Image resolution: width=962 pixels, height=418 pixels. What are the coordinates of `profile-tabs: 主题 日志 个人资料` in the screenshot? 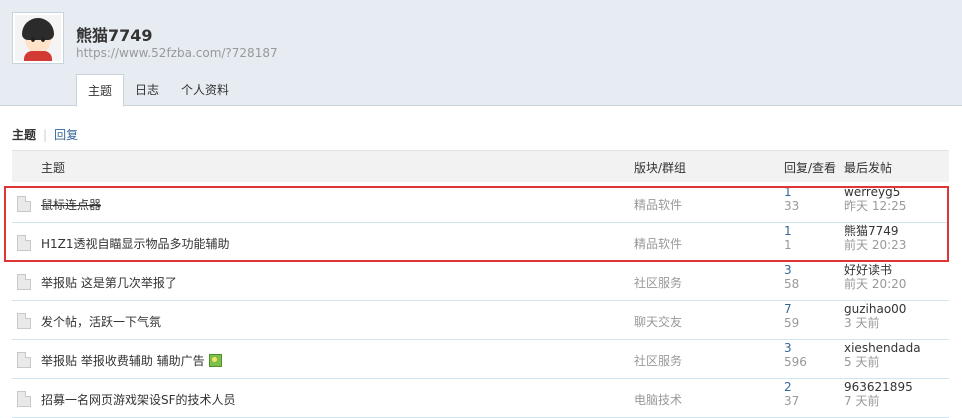 It's located at (158, 90).